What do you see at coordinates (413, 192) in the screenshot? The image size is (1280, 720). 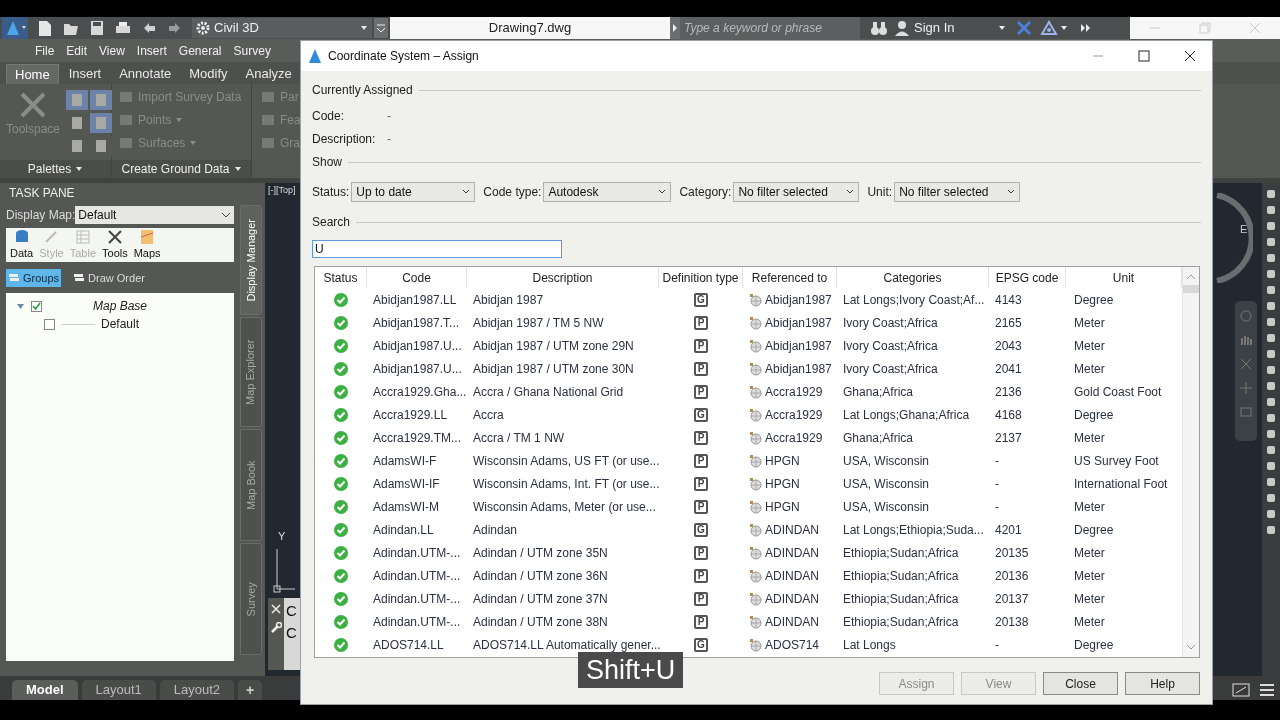 I see `filter-dropdown: Up to date` at bounding box center [413, 192].